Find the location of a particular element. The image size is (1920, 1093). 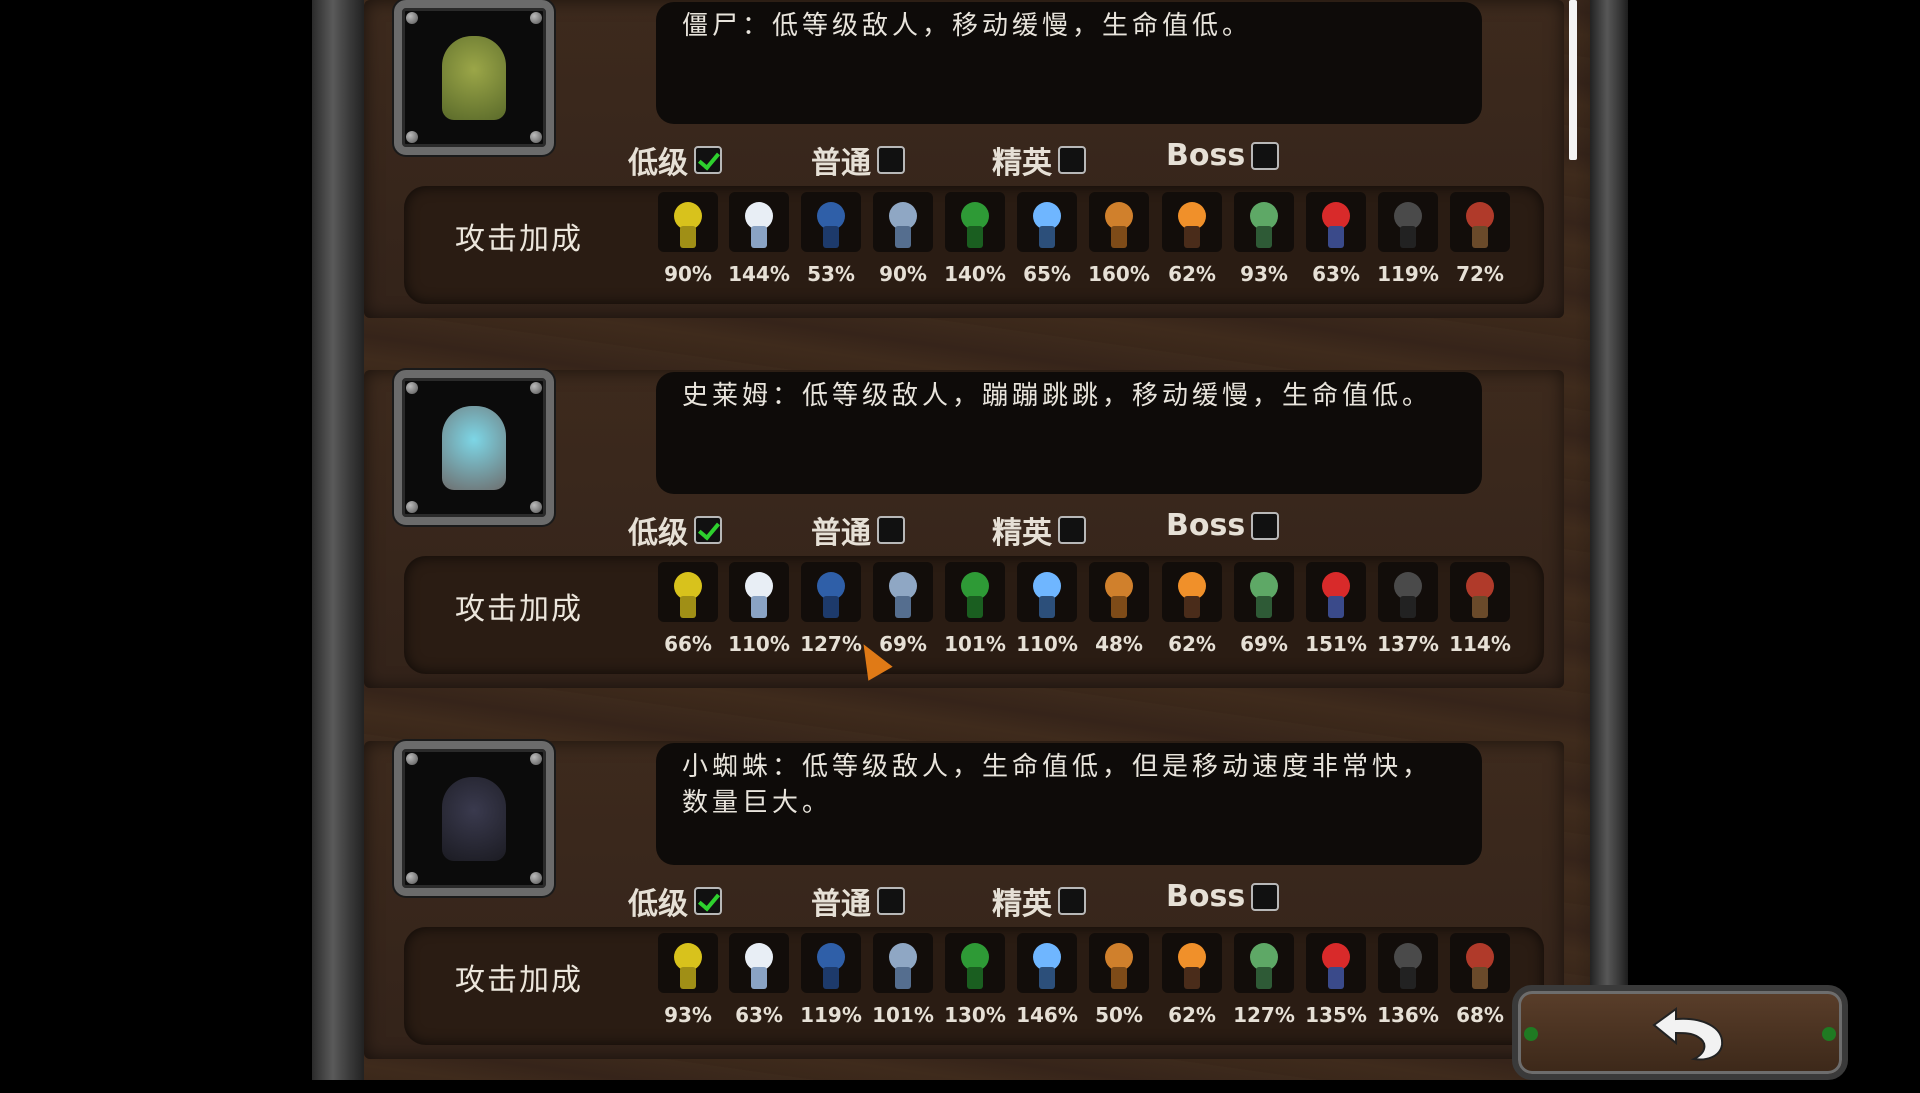

tower-bonus-item: 160% is located at coordinates (1119, 247).